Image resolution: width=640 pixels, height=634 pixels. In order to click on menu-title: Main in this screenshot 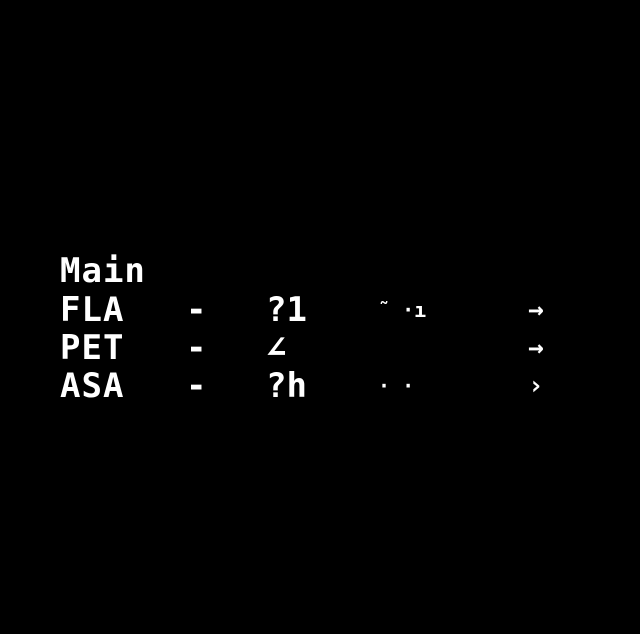, I will do `click(103, 271)`.